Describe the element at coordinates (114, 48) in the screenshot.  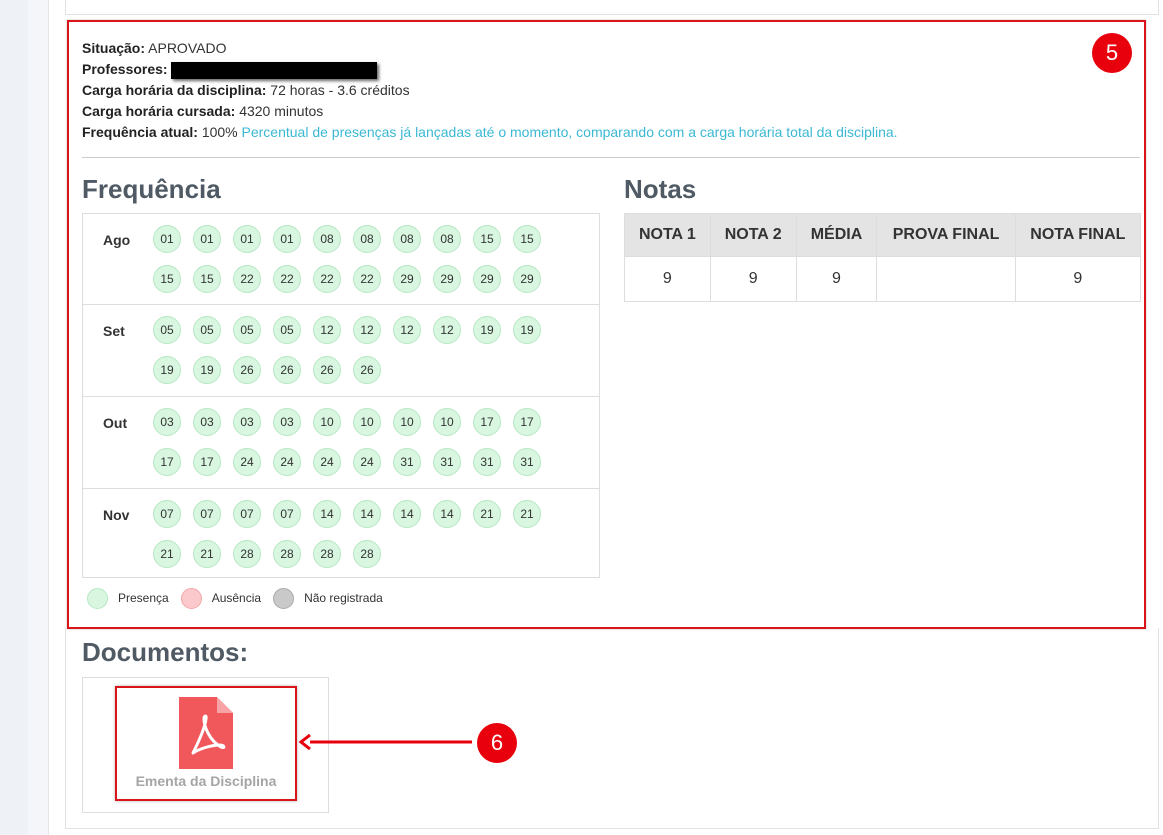
I see `situacao-label: Situação:` at that location.